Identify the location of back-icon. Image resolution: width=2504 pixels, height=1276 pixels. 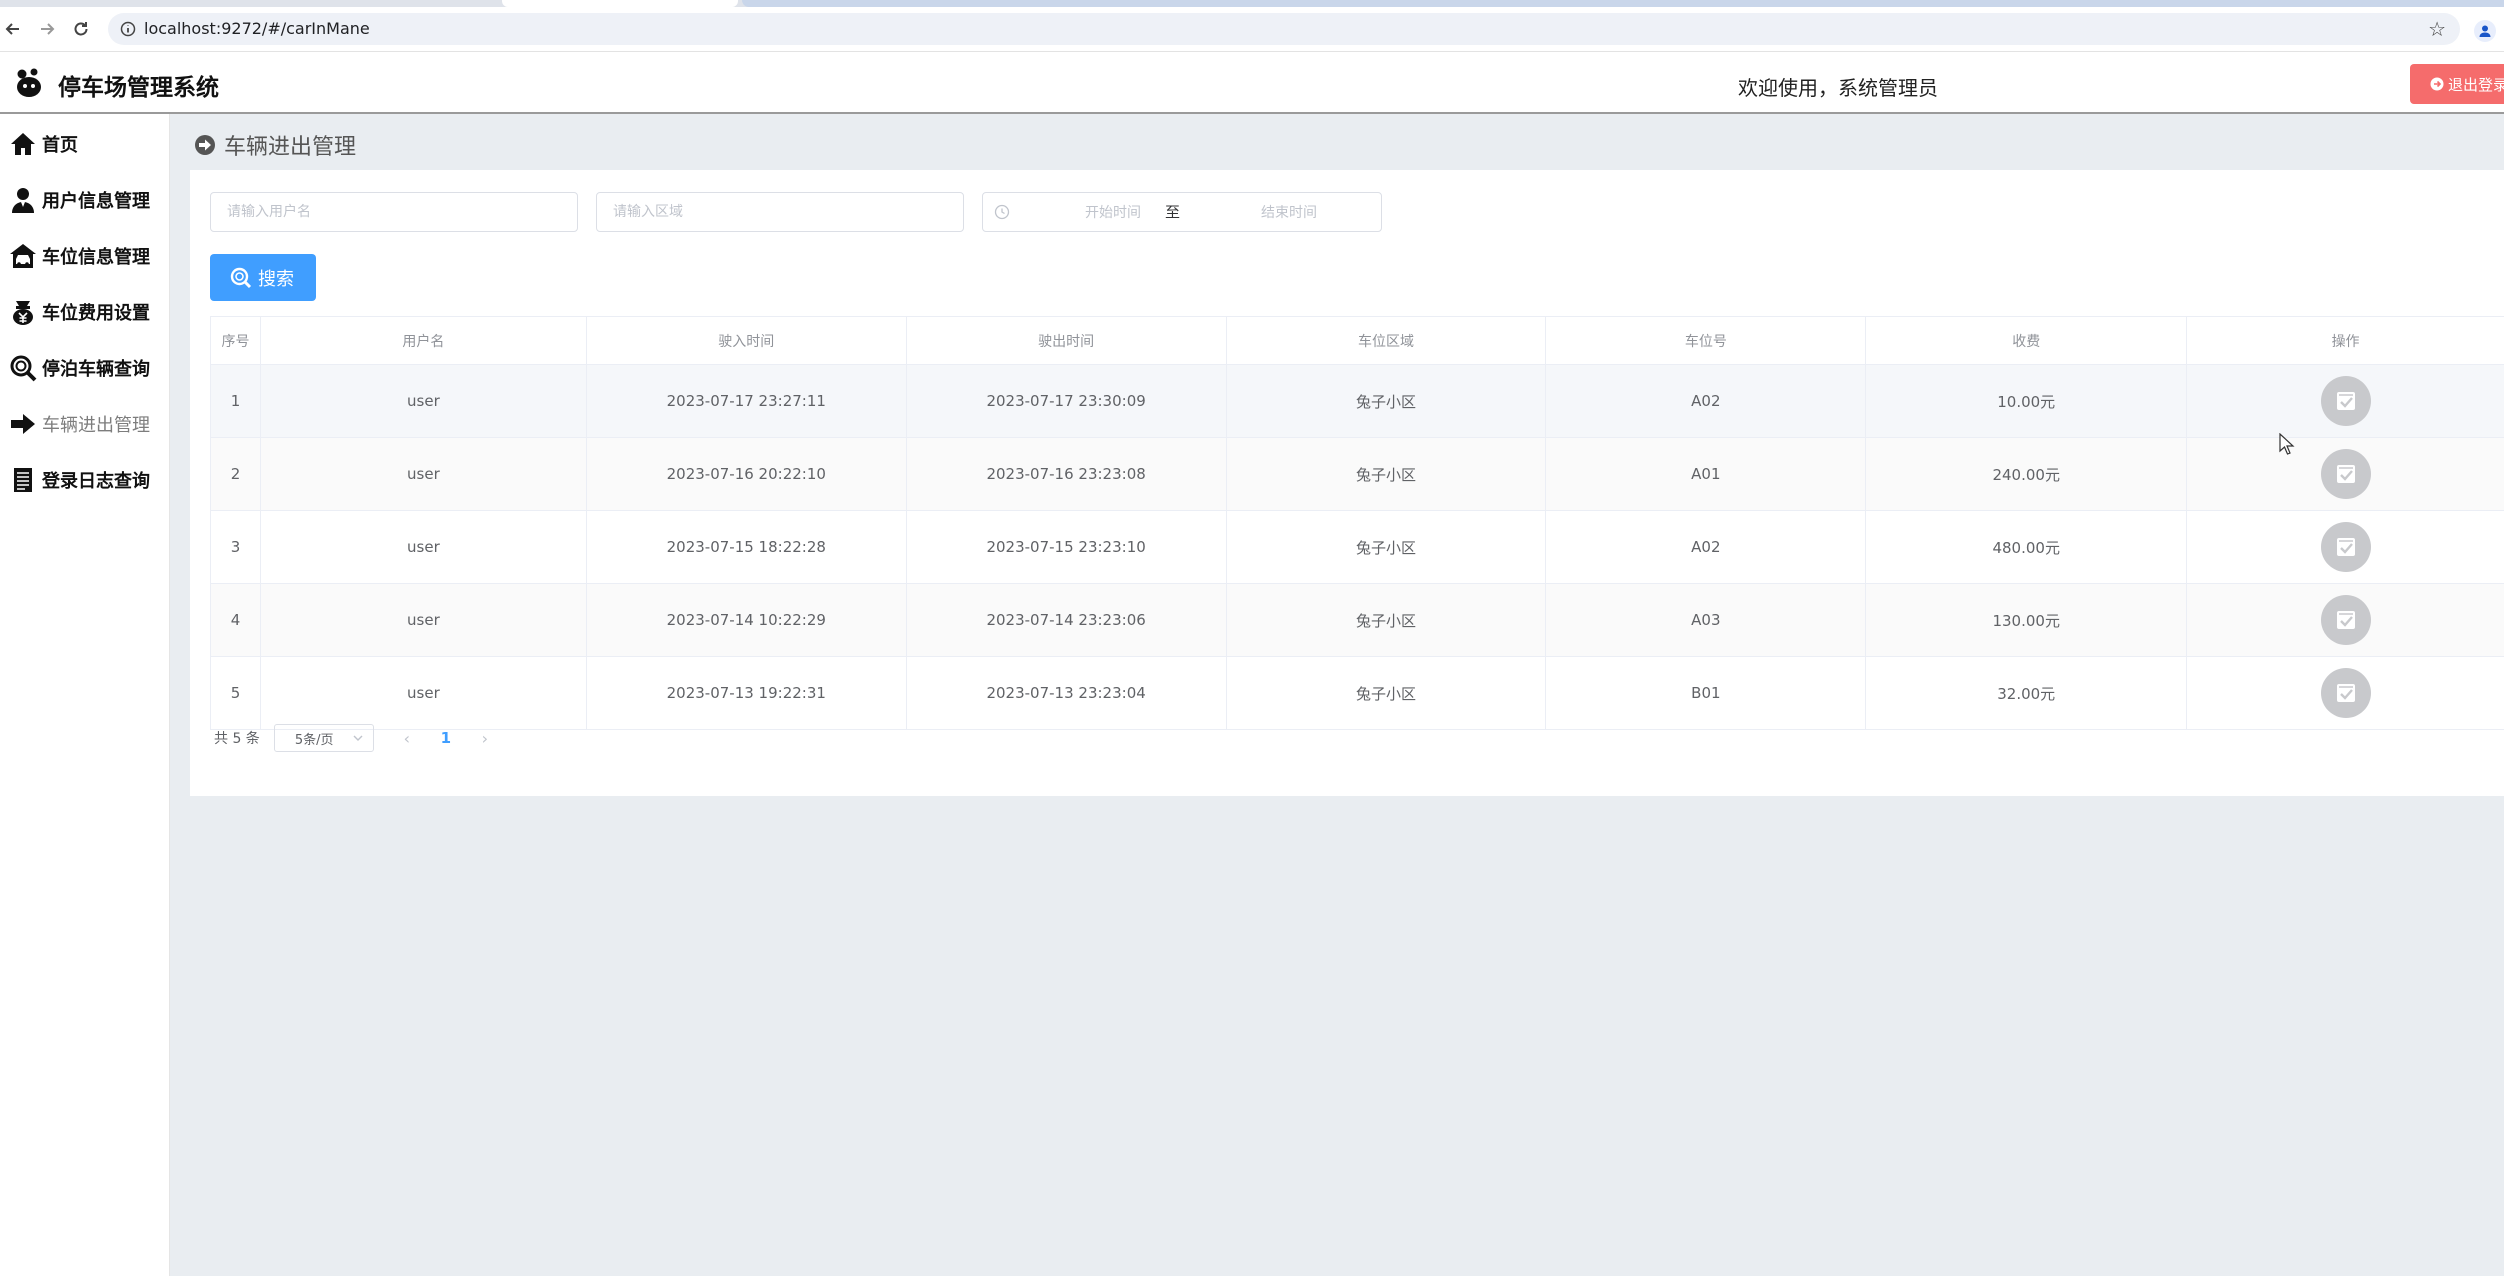
(13, 29).